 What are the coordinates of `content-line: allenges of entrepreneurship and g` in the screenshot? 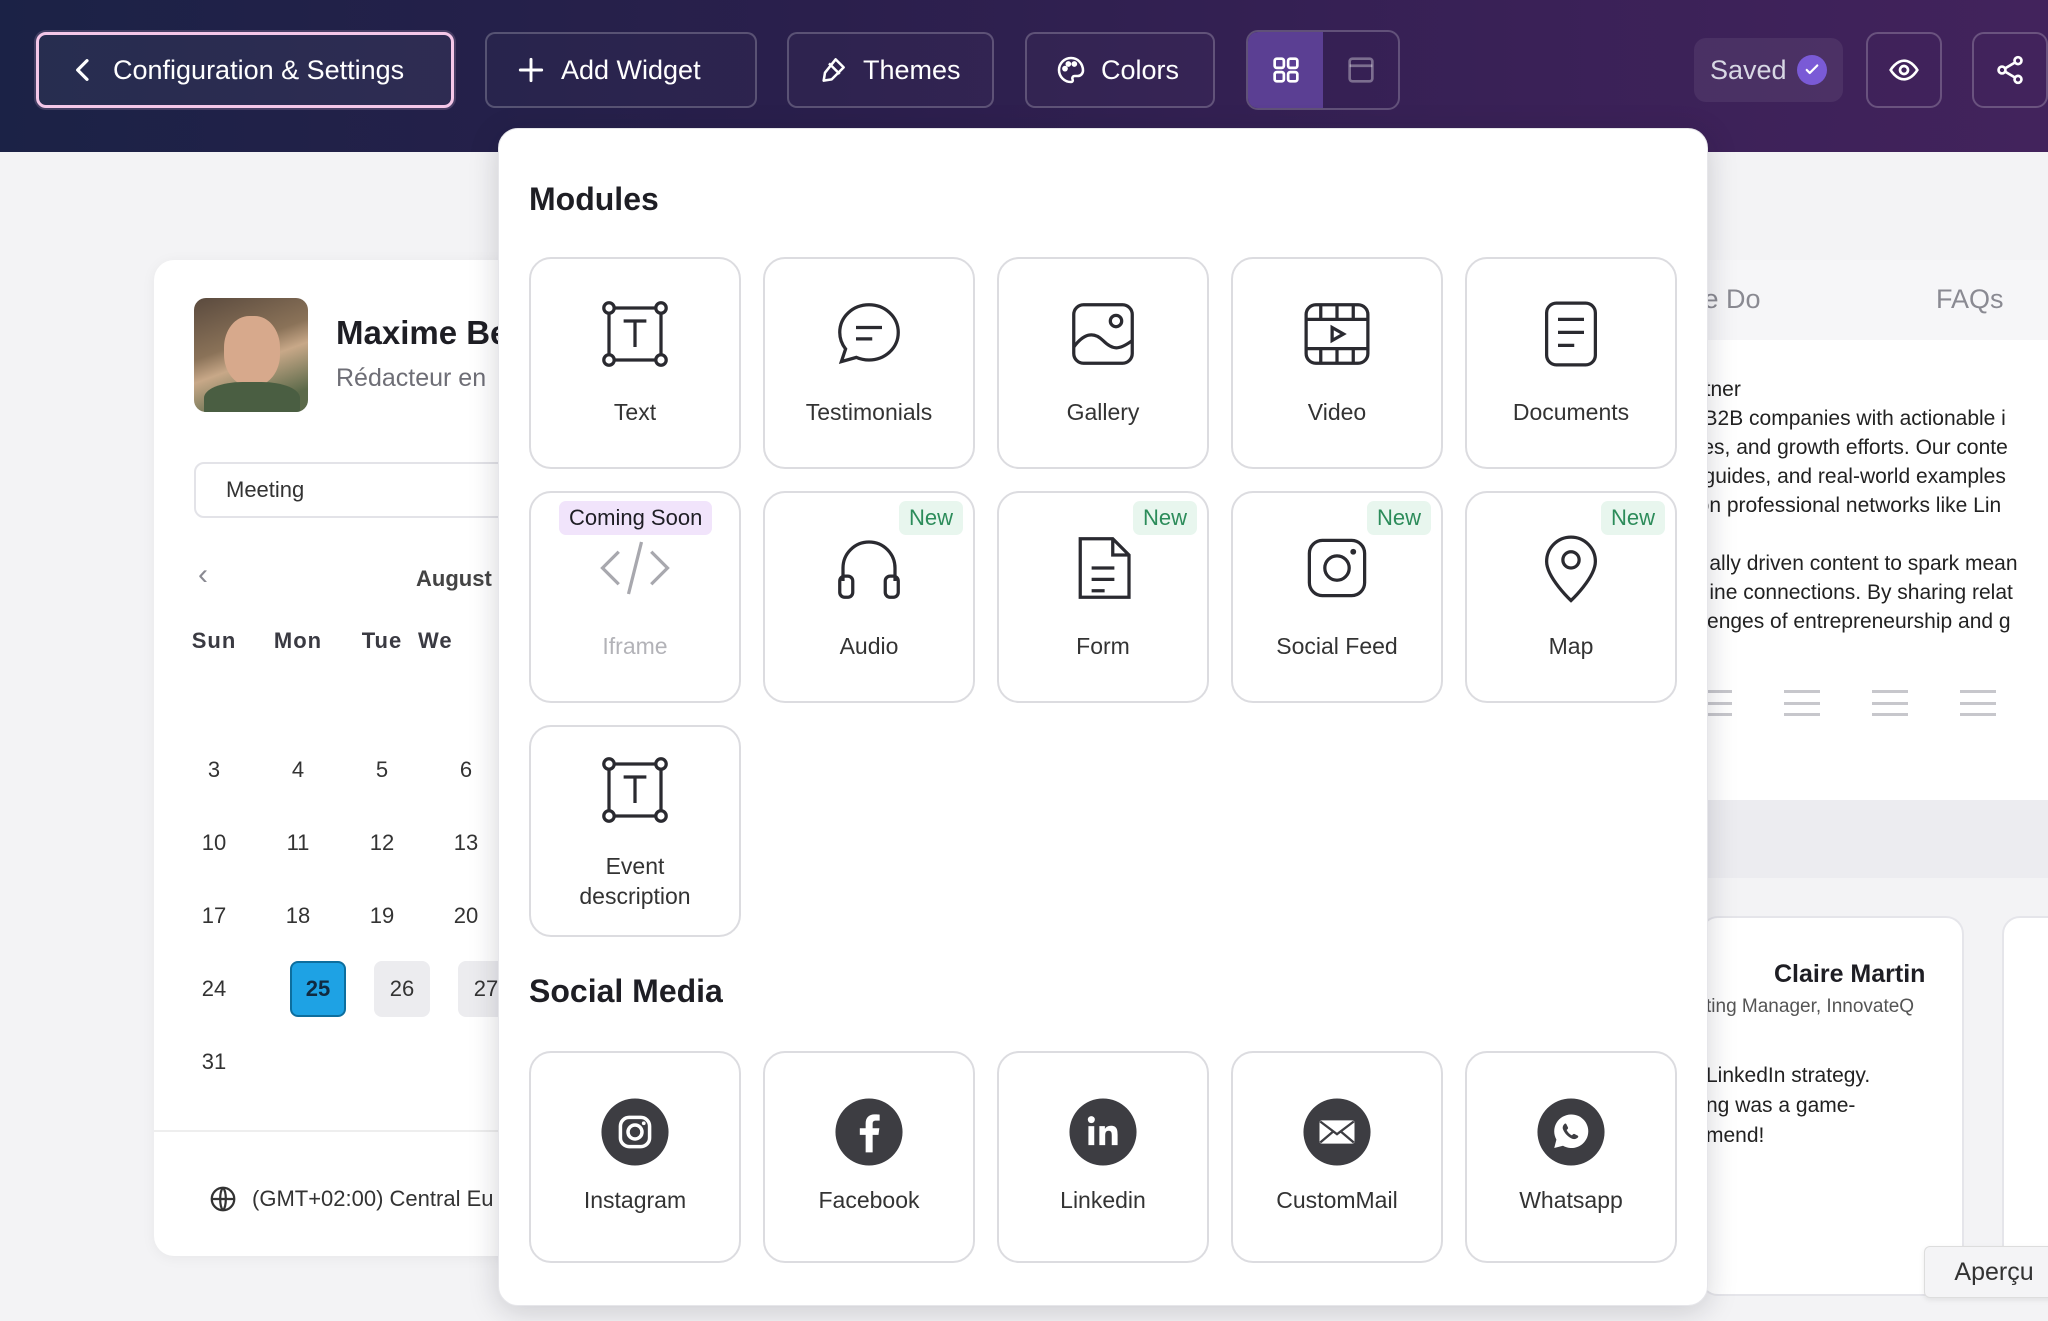 It's located at (1848, 621).